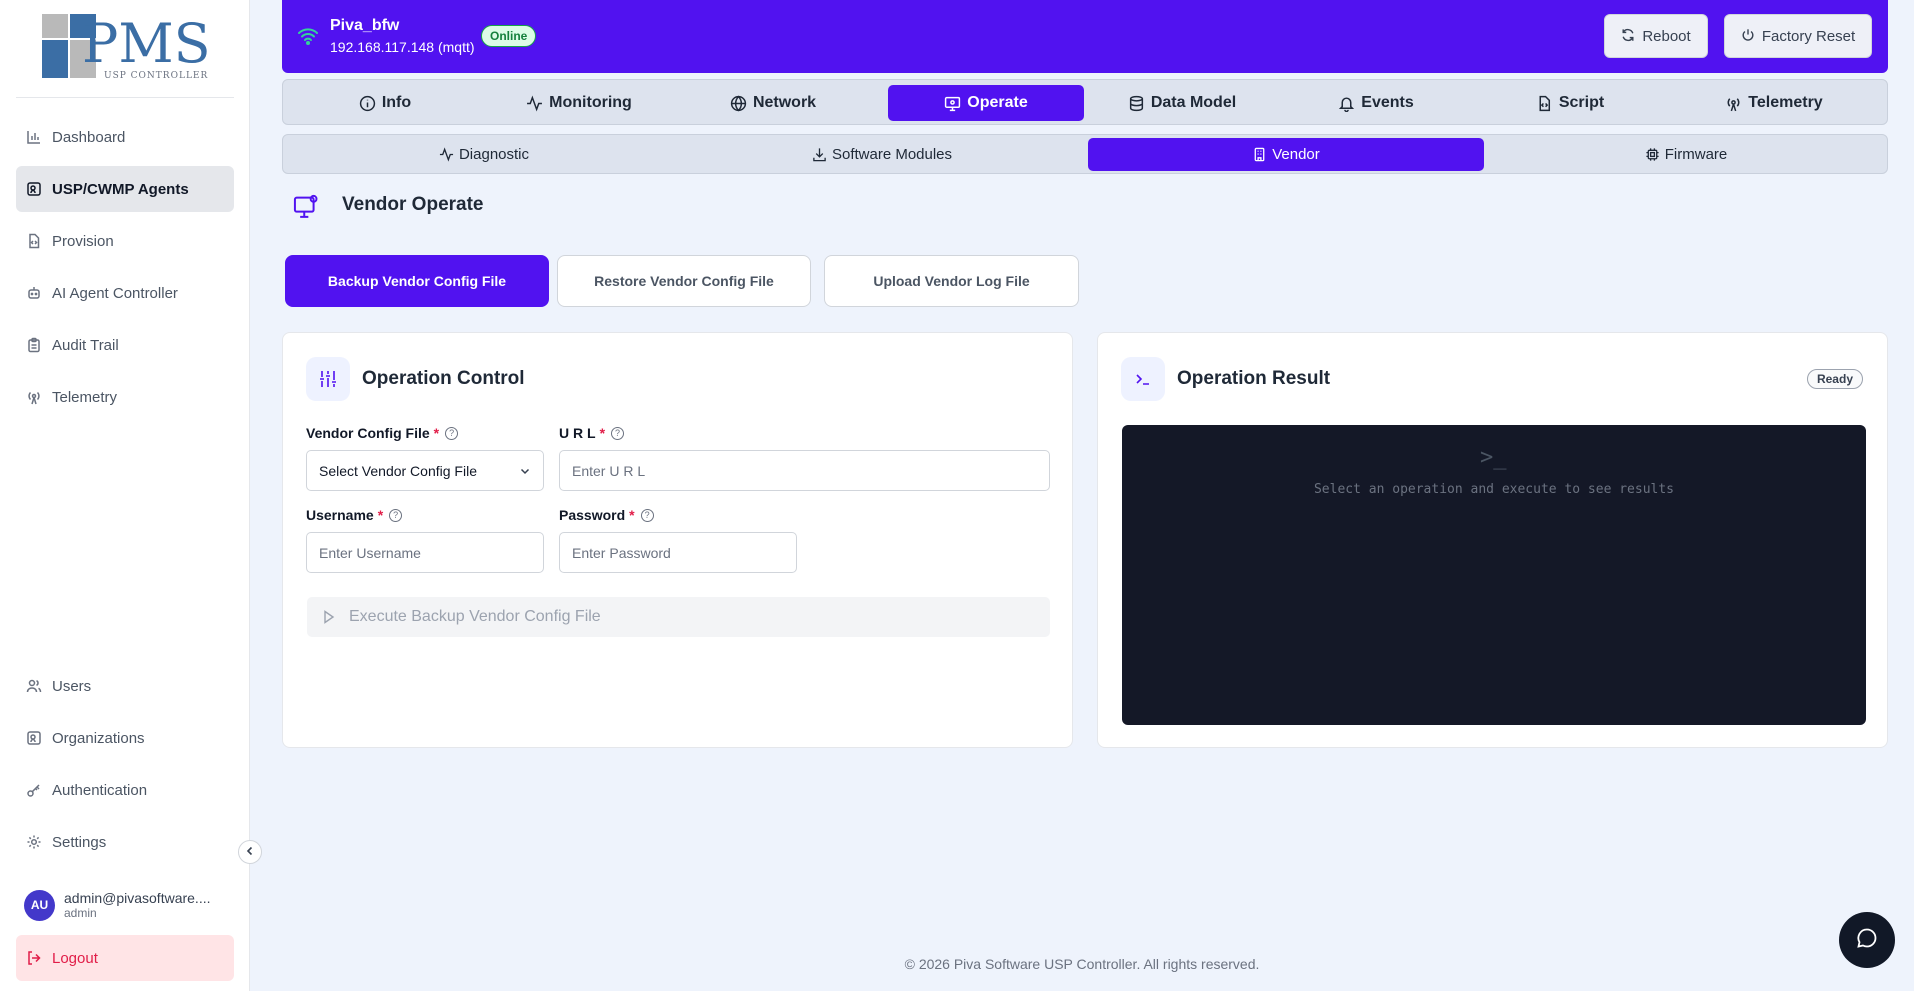 The image size is (1914, 991). I want to click on activity-icon, so click(446, 154).